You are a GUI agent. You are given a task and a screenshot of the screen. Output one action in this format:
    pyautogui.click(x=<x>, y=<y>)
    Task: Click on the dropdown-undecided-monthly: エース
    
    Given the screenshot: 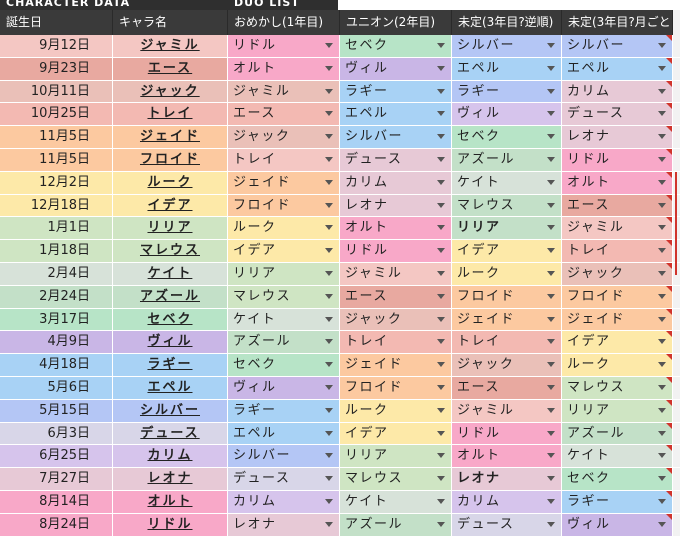 What is the action you would take?
    pyautogui.click(x=617, y=205)
    